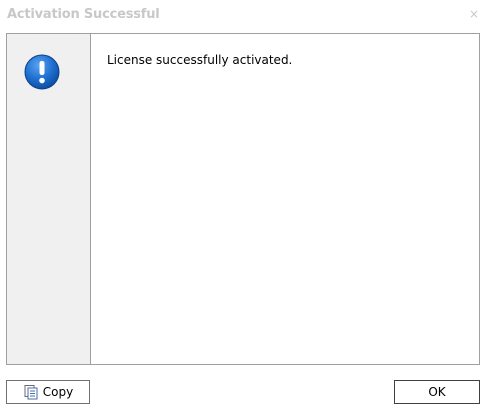  What do you see at coordinates (58, 392) in the screenshot?
I see `copy-button-label: Copy` at bounding box center [58, 392].